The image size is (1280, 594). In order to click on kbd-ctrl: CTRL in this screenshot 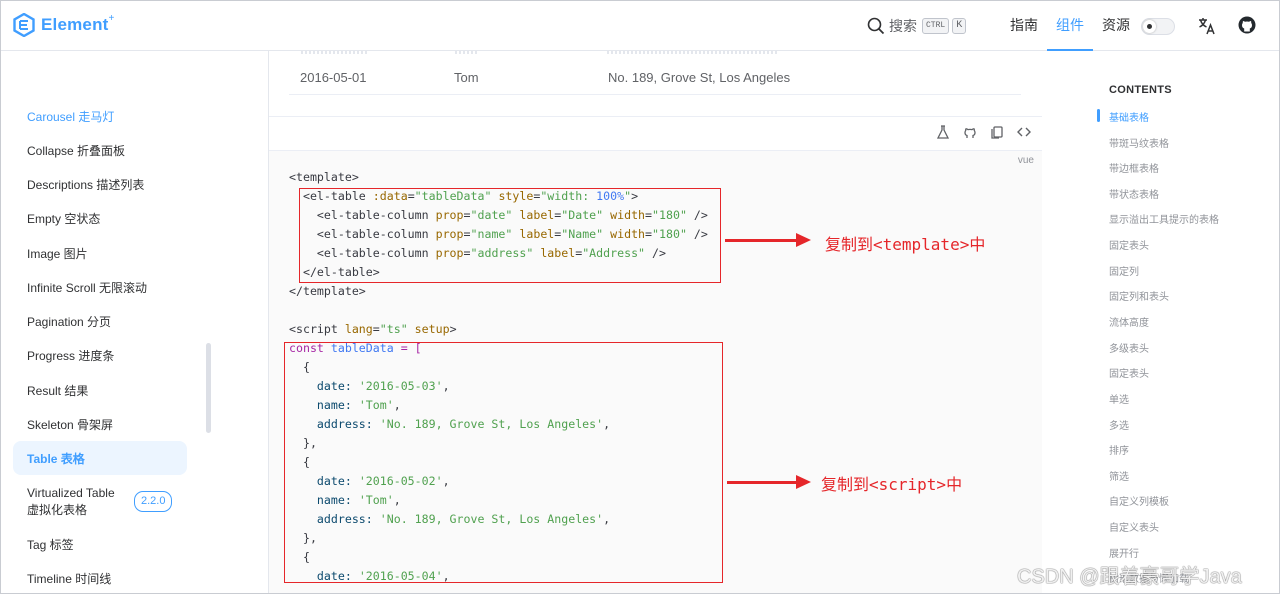, I will do `click(936, 26)`.